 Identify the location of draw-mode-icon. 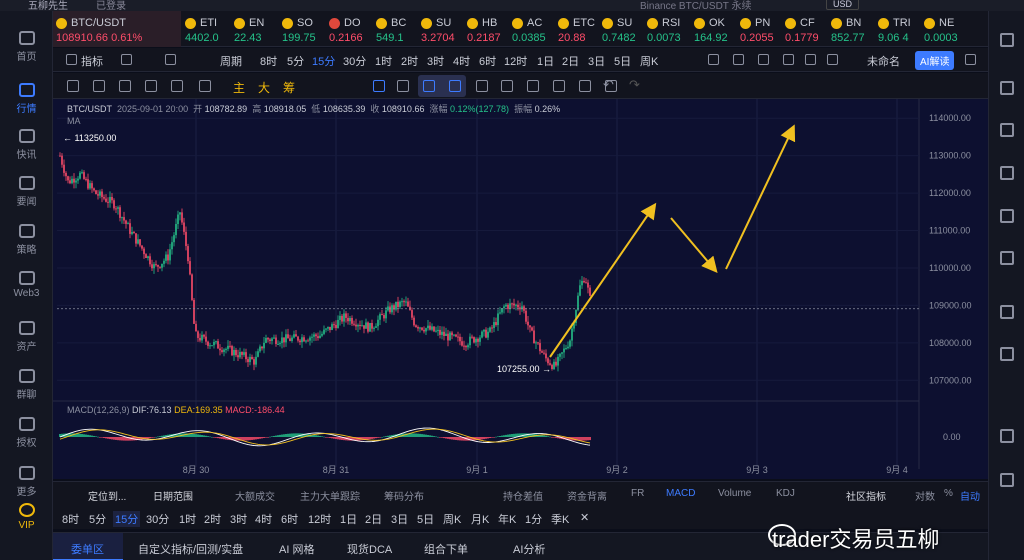
(429, 86).